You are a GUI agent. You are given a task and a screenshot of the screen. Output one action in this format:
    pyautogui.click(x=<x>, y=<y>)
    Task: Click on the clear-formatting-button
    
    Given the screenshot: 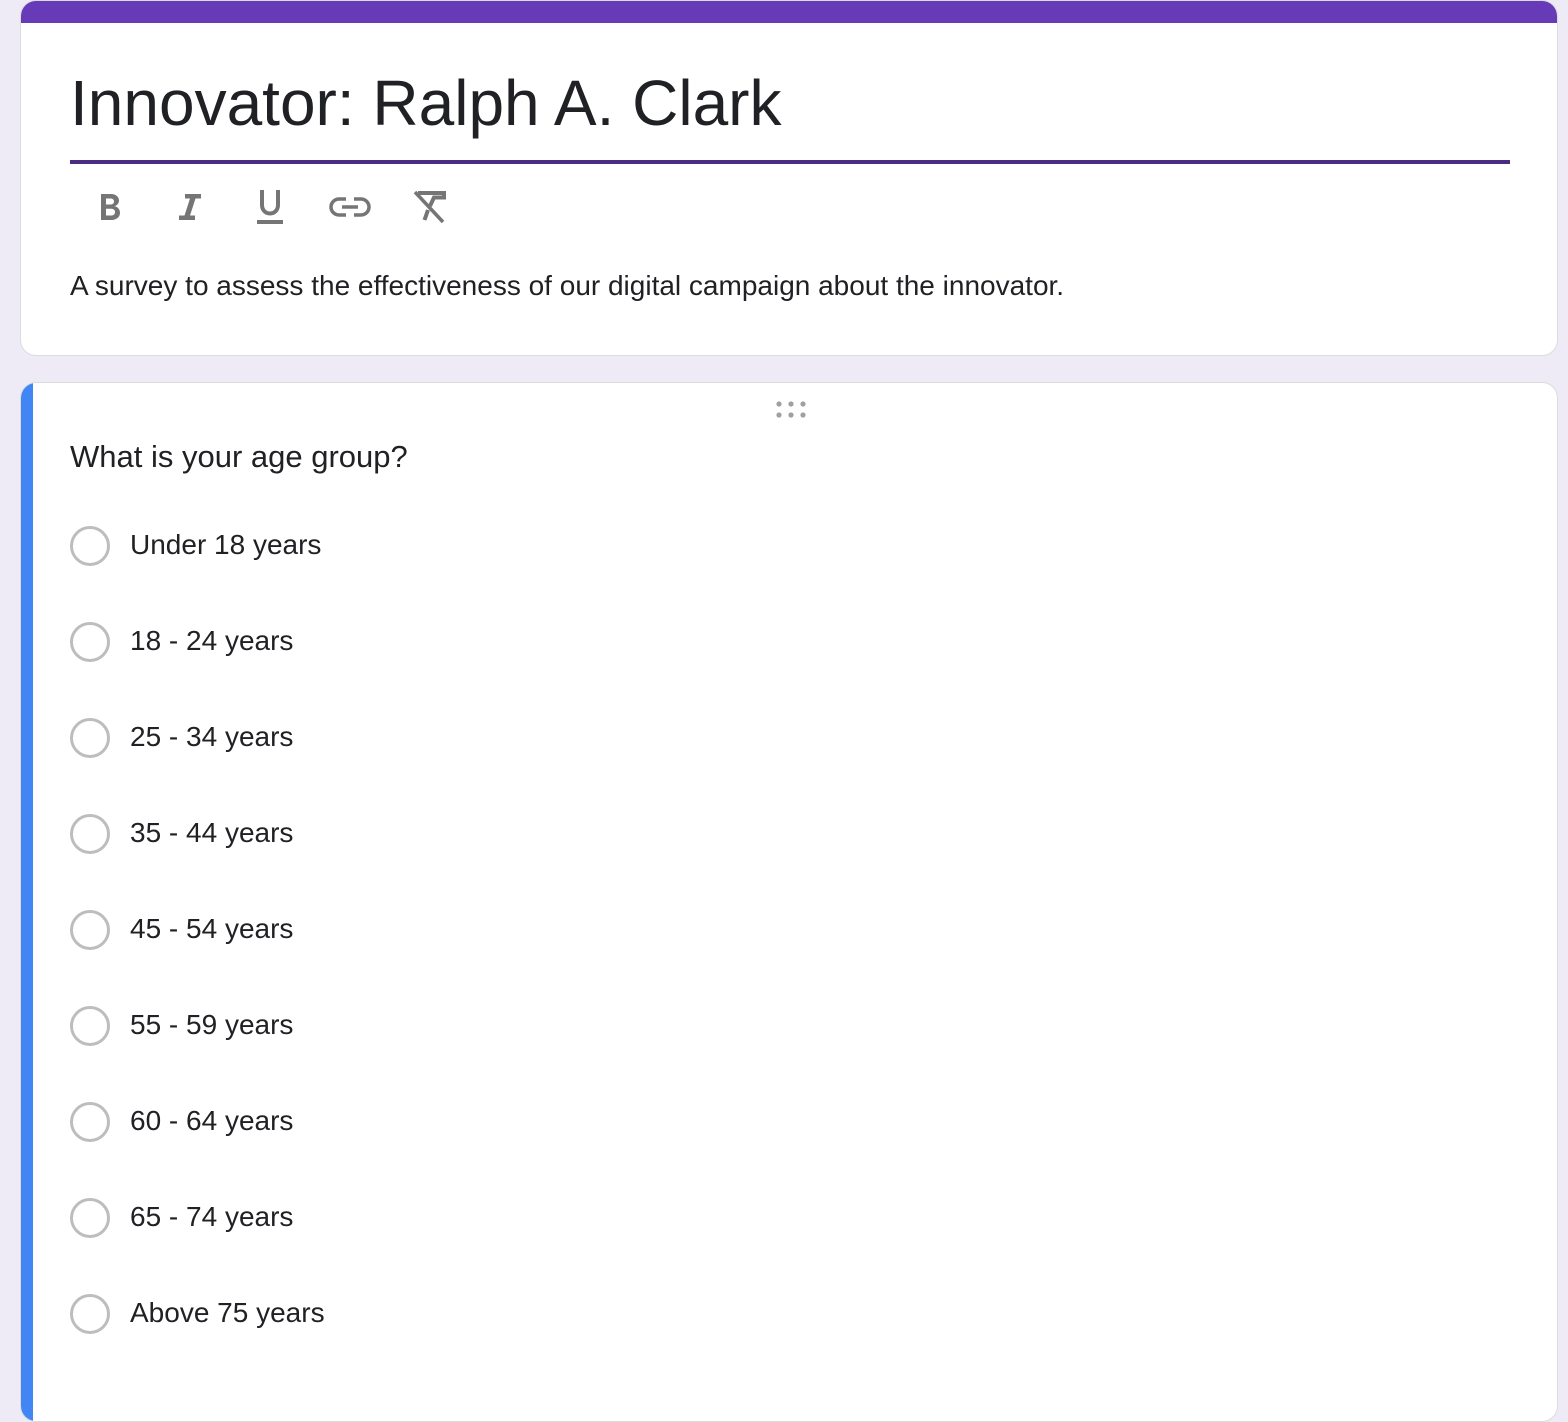 What is the action you would take?
    pyautogui.click(x=430, y=207)
    